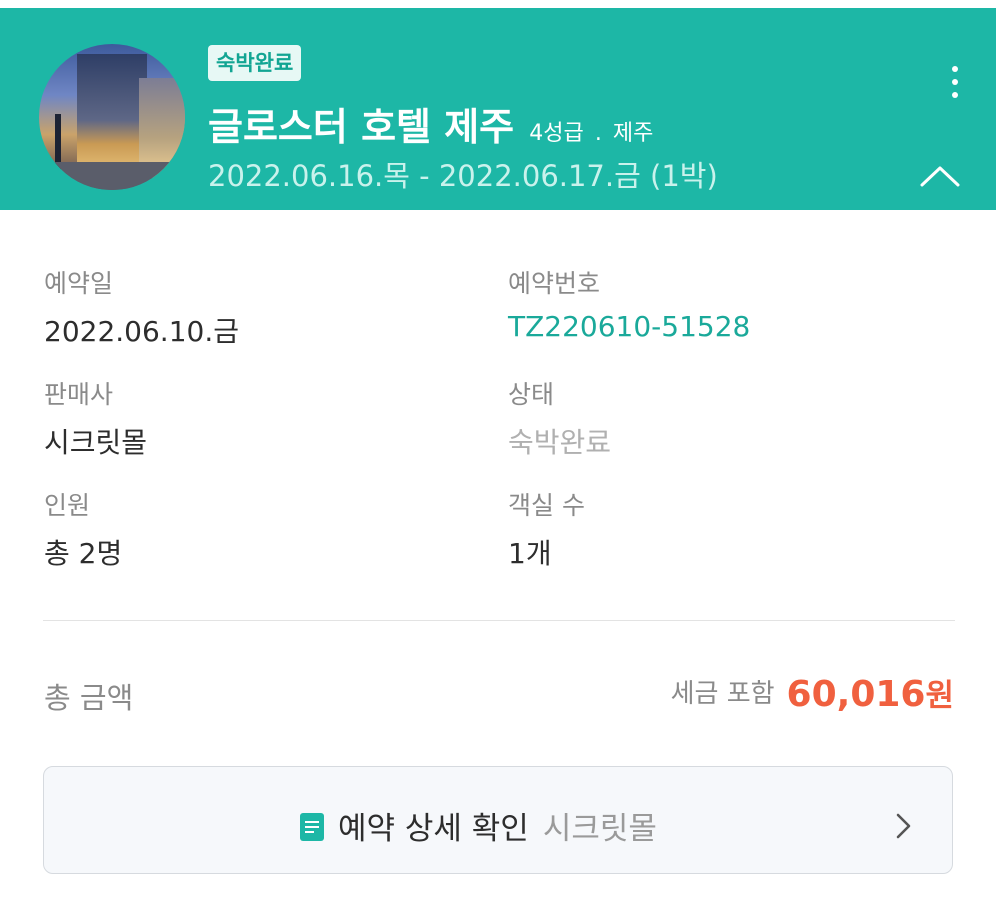 The height and width of the screenshot is (903, 996). What do you see at coordinates (633, 133) in the screenshot?
I see `hotel-region: 제주` at bounding box center [633, 133].